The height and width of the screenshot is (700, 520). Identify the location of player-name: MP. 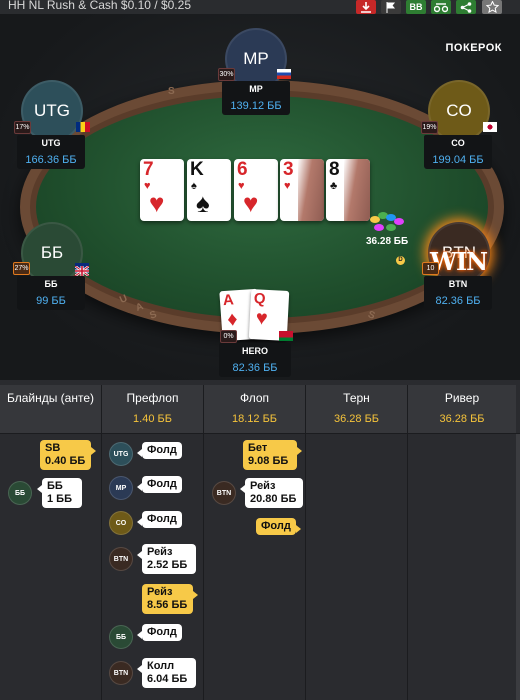
(256, 89).